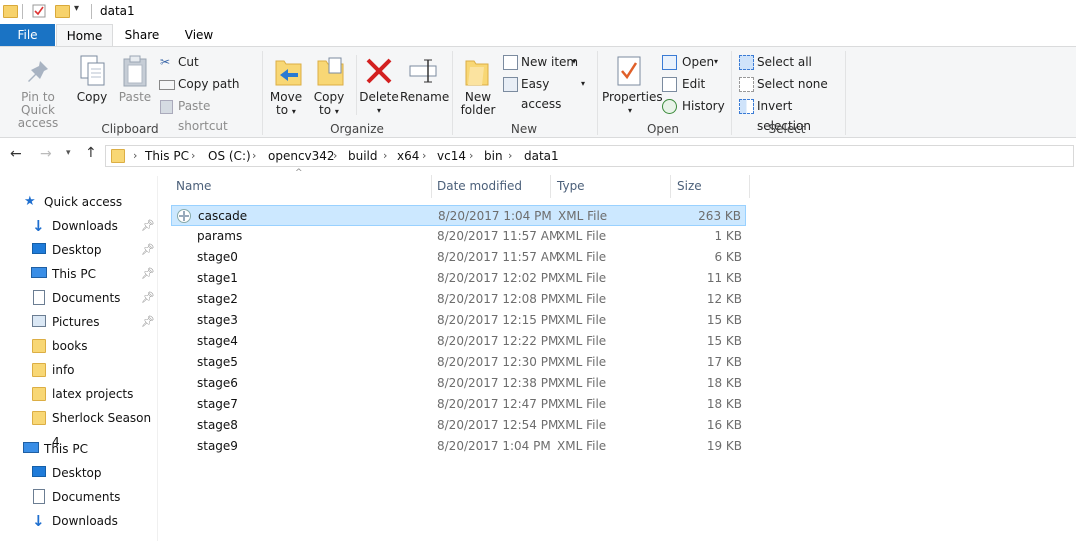 The width and height of the screenshot is (1076, 541). I want to click on file-name: stage4, so click(217, 341).